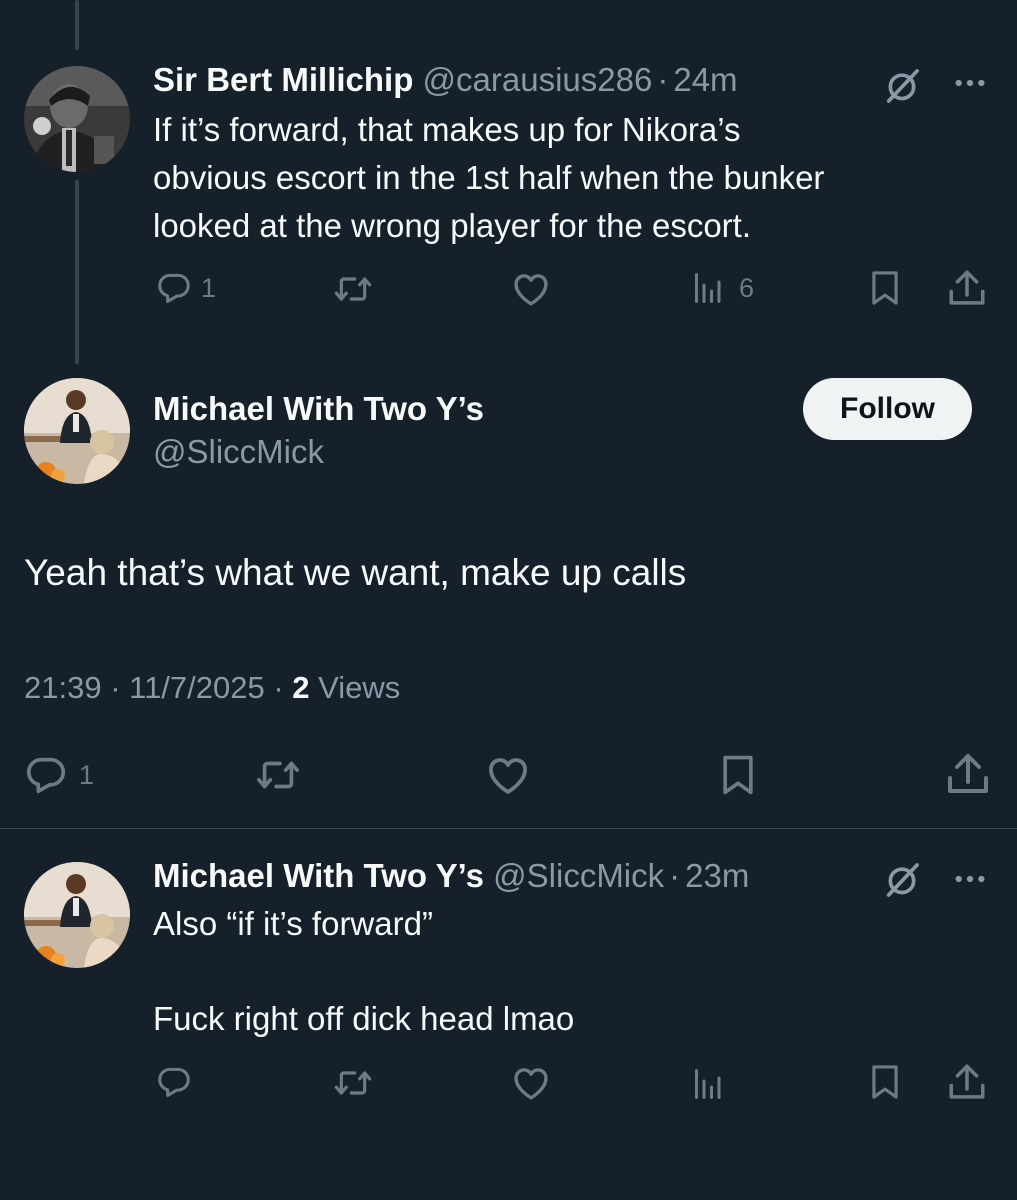  Describe the element at coordinates (717, 875) in the screenshot. I see `timestamp: 23m` at that location.